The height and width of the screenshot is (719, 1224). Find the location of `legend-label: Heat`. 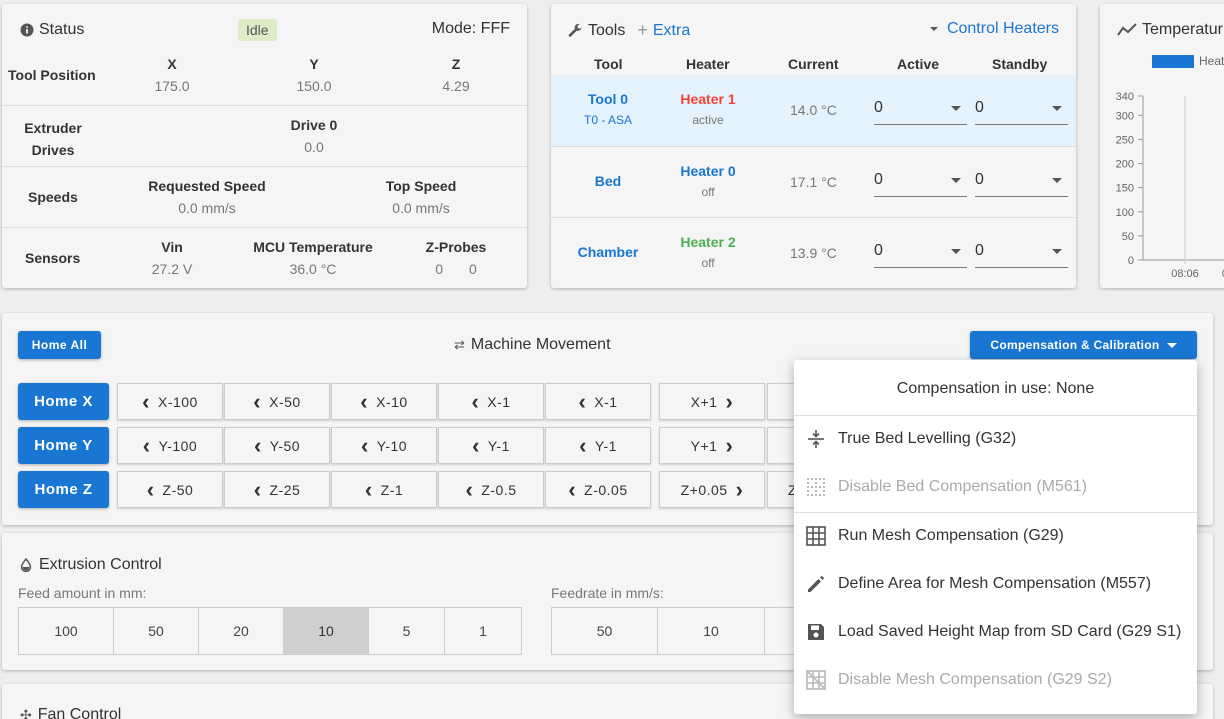

legend-label: Heat is located at coordinates (1211, 61).